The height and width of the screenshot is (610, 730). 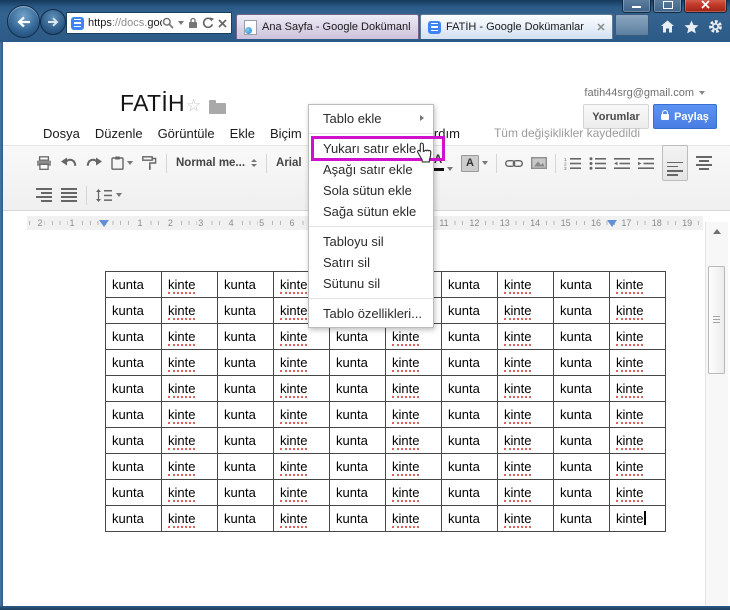 I want to click on scrollbar-thumb, so click(x=716, y=320).